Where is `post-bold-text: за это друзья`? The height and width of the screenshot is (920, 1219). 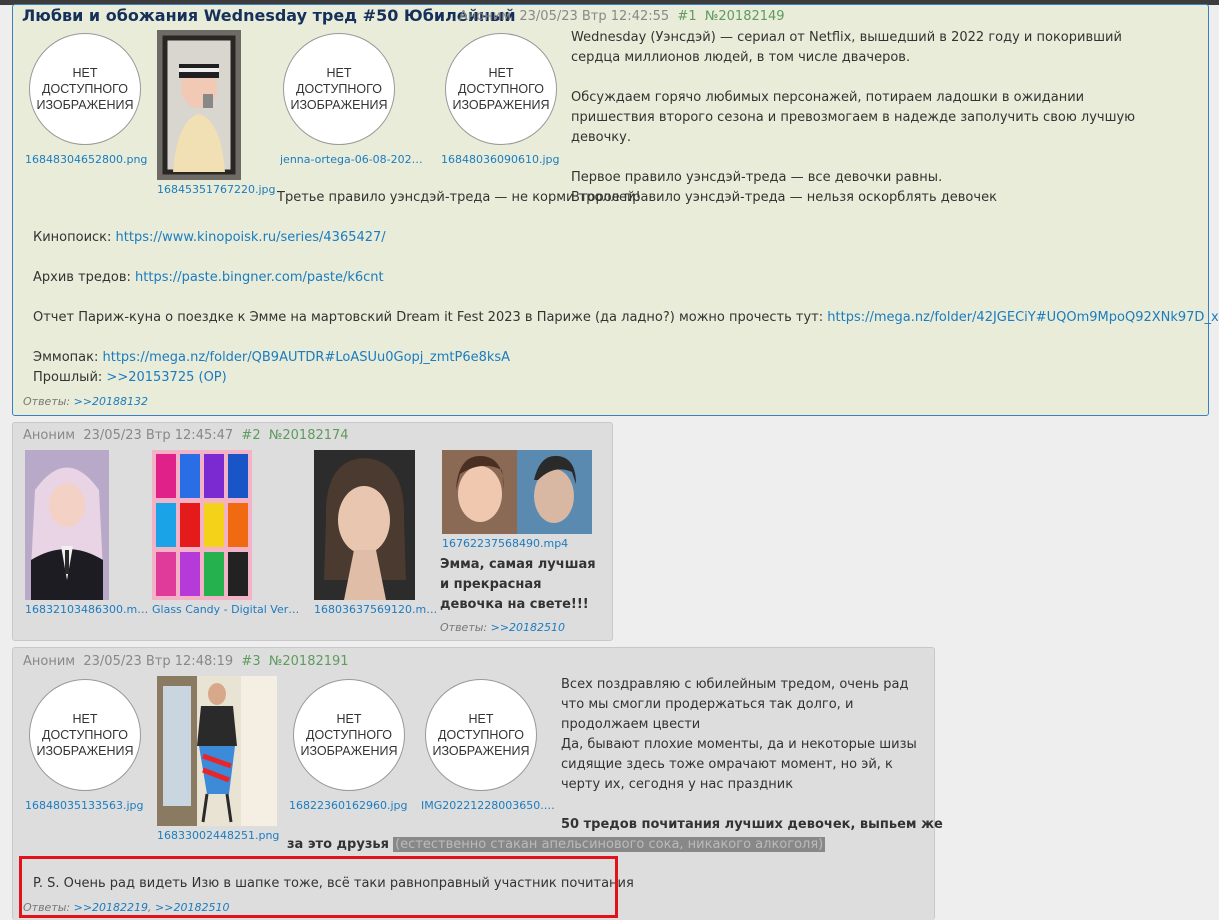
post-bold-text: за это друзья is located at coordinates (338, 844).